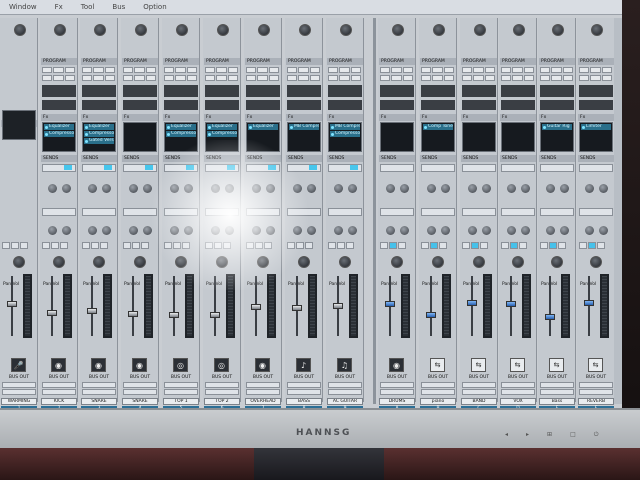 The width and height of the screenshot is (640, 480). Describe the element at coordinates (262, 365) in the screenshot. I see `drum-icon: ◉` at that location.